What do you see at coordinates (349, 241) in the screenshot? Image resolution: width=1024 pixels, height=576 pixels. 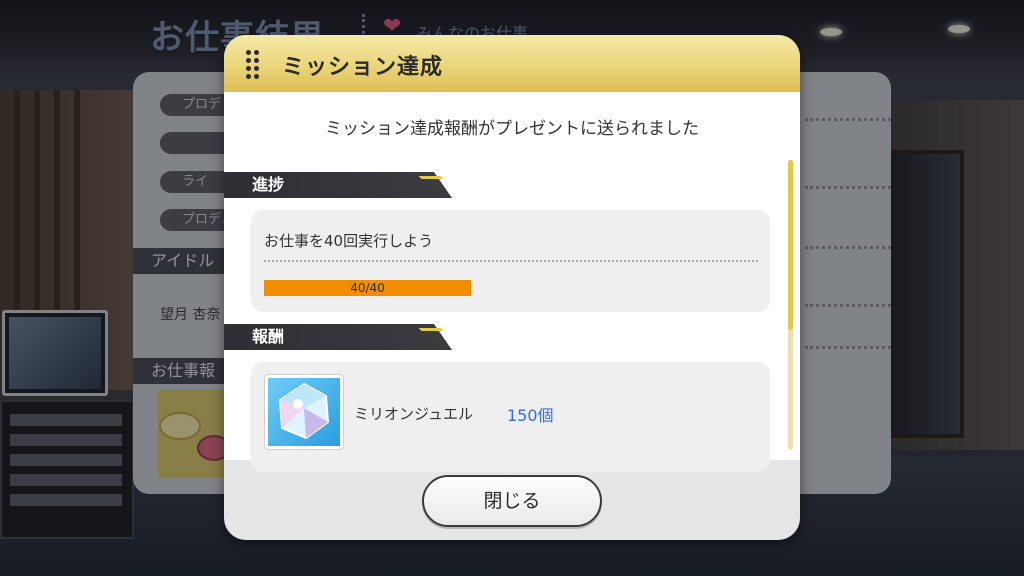 I see `mission-text: お仕事を40回実行しよう` at bounding box center [349, 241].